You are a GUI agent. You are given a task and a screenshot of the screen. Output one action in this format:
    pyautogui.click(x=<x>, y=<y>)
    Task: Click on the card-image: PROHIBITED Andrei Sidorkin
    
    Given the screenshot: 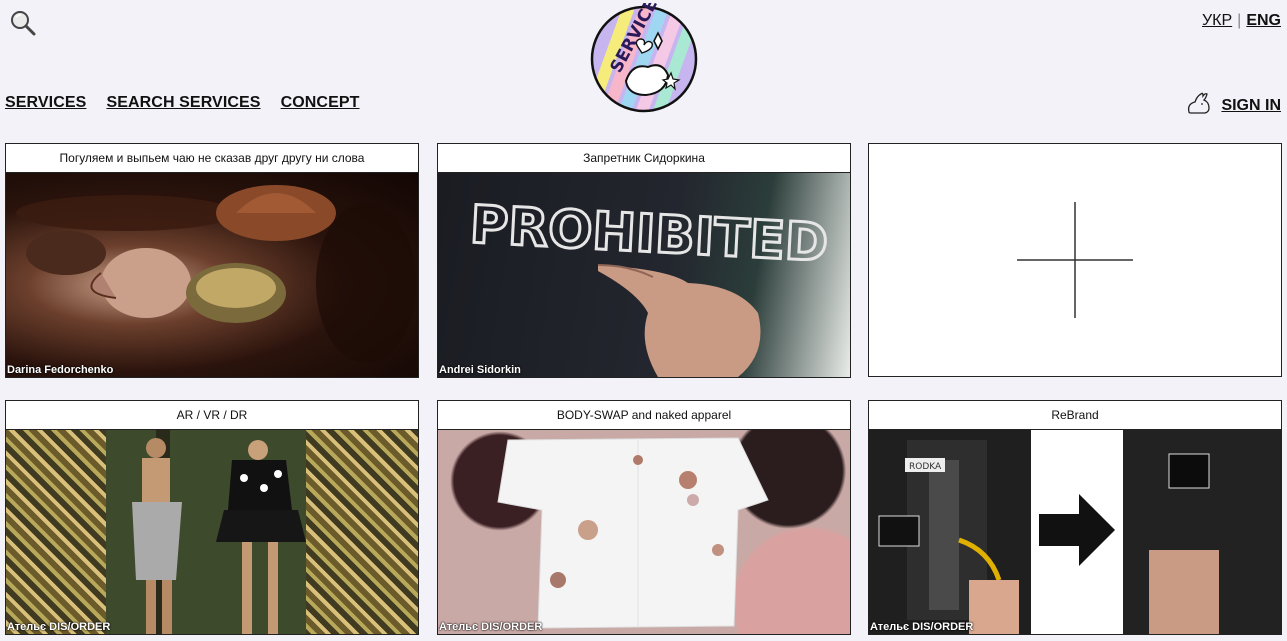 What is the action you would take?
    pyautogui.click(x=644, y=275)
    